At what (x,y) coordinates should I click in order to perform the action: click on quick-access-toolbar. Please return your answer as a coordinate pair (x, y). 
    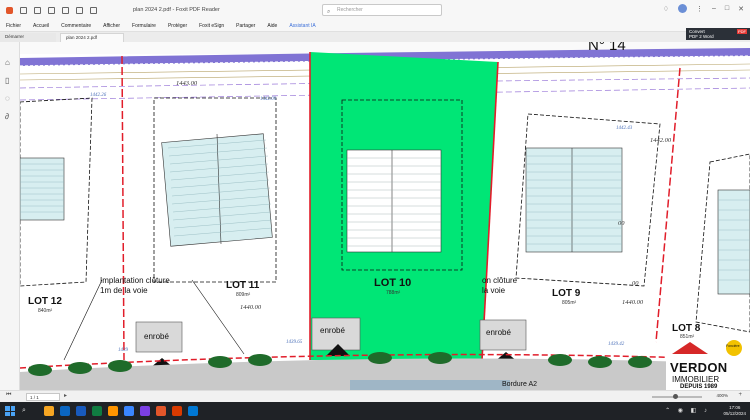
    Looking at the image, I should click on (48, 10).